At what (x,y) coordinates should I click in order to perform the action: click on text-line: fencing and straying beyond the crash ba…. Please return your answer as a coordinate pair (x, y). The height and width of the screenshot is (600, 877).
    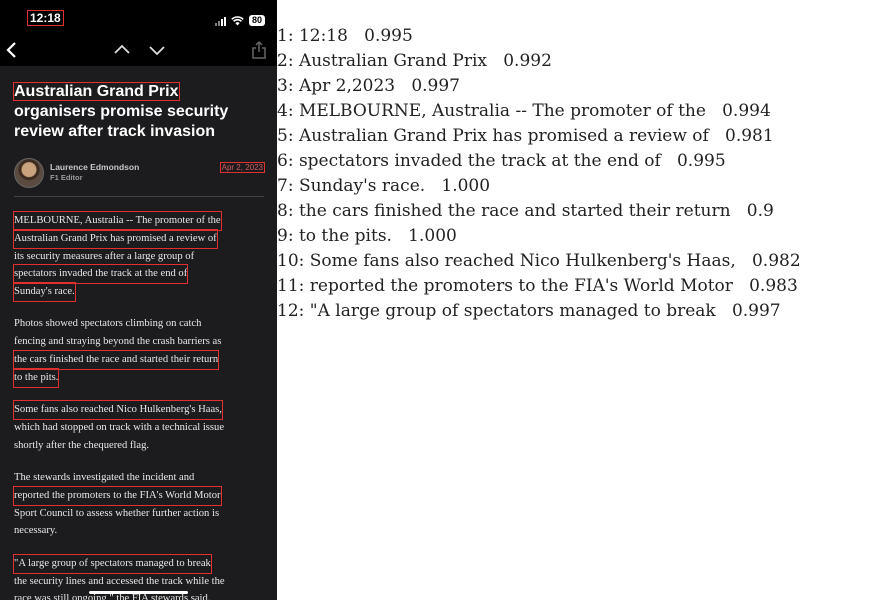
    Looking at the image, I should click on (118, 342).